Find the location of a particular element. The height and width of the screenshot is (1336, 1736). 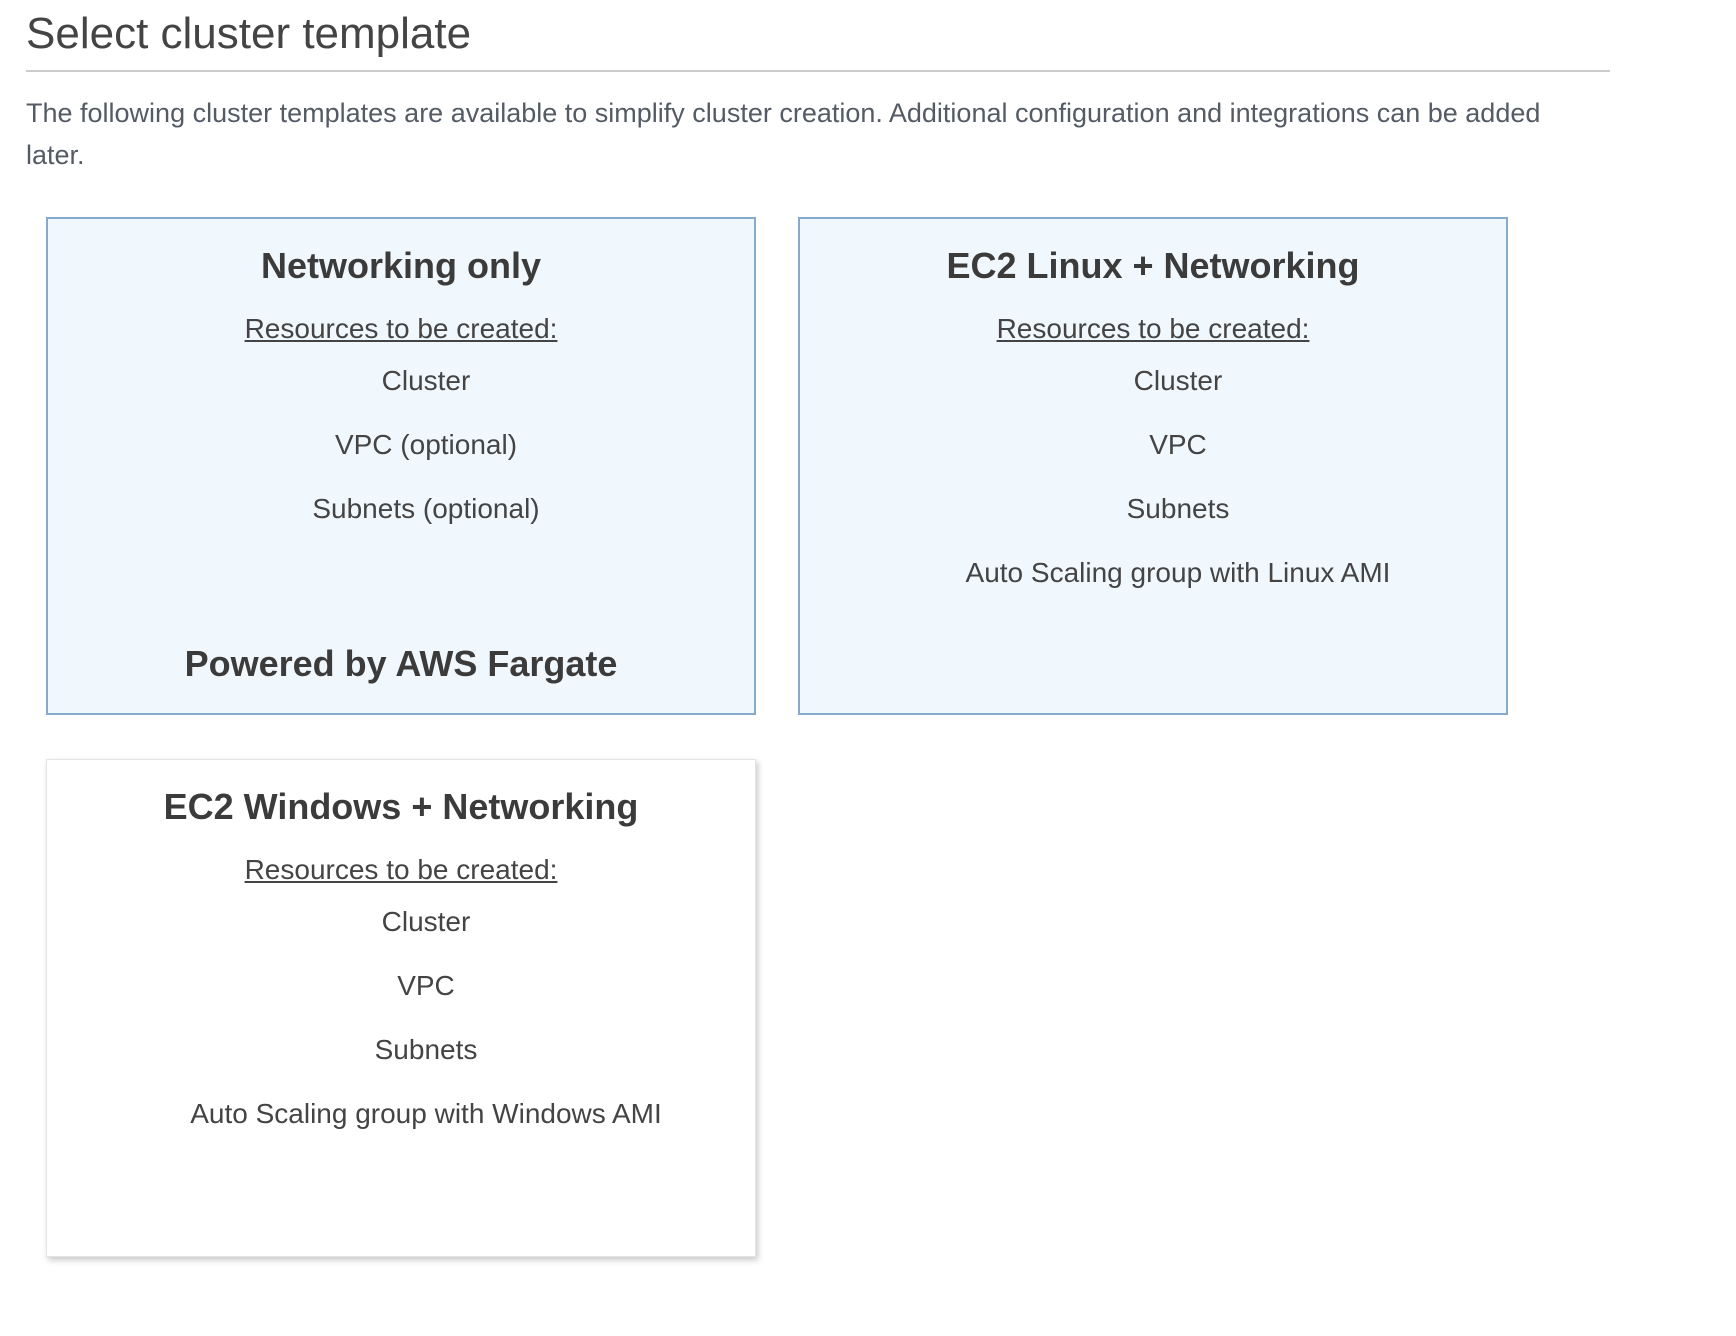

card-title: EC2 Windows + Networking is located at coordinates (401, 806).